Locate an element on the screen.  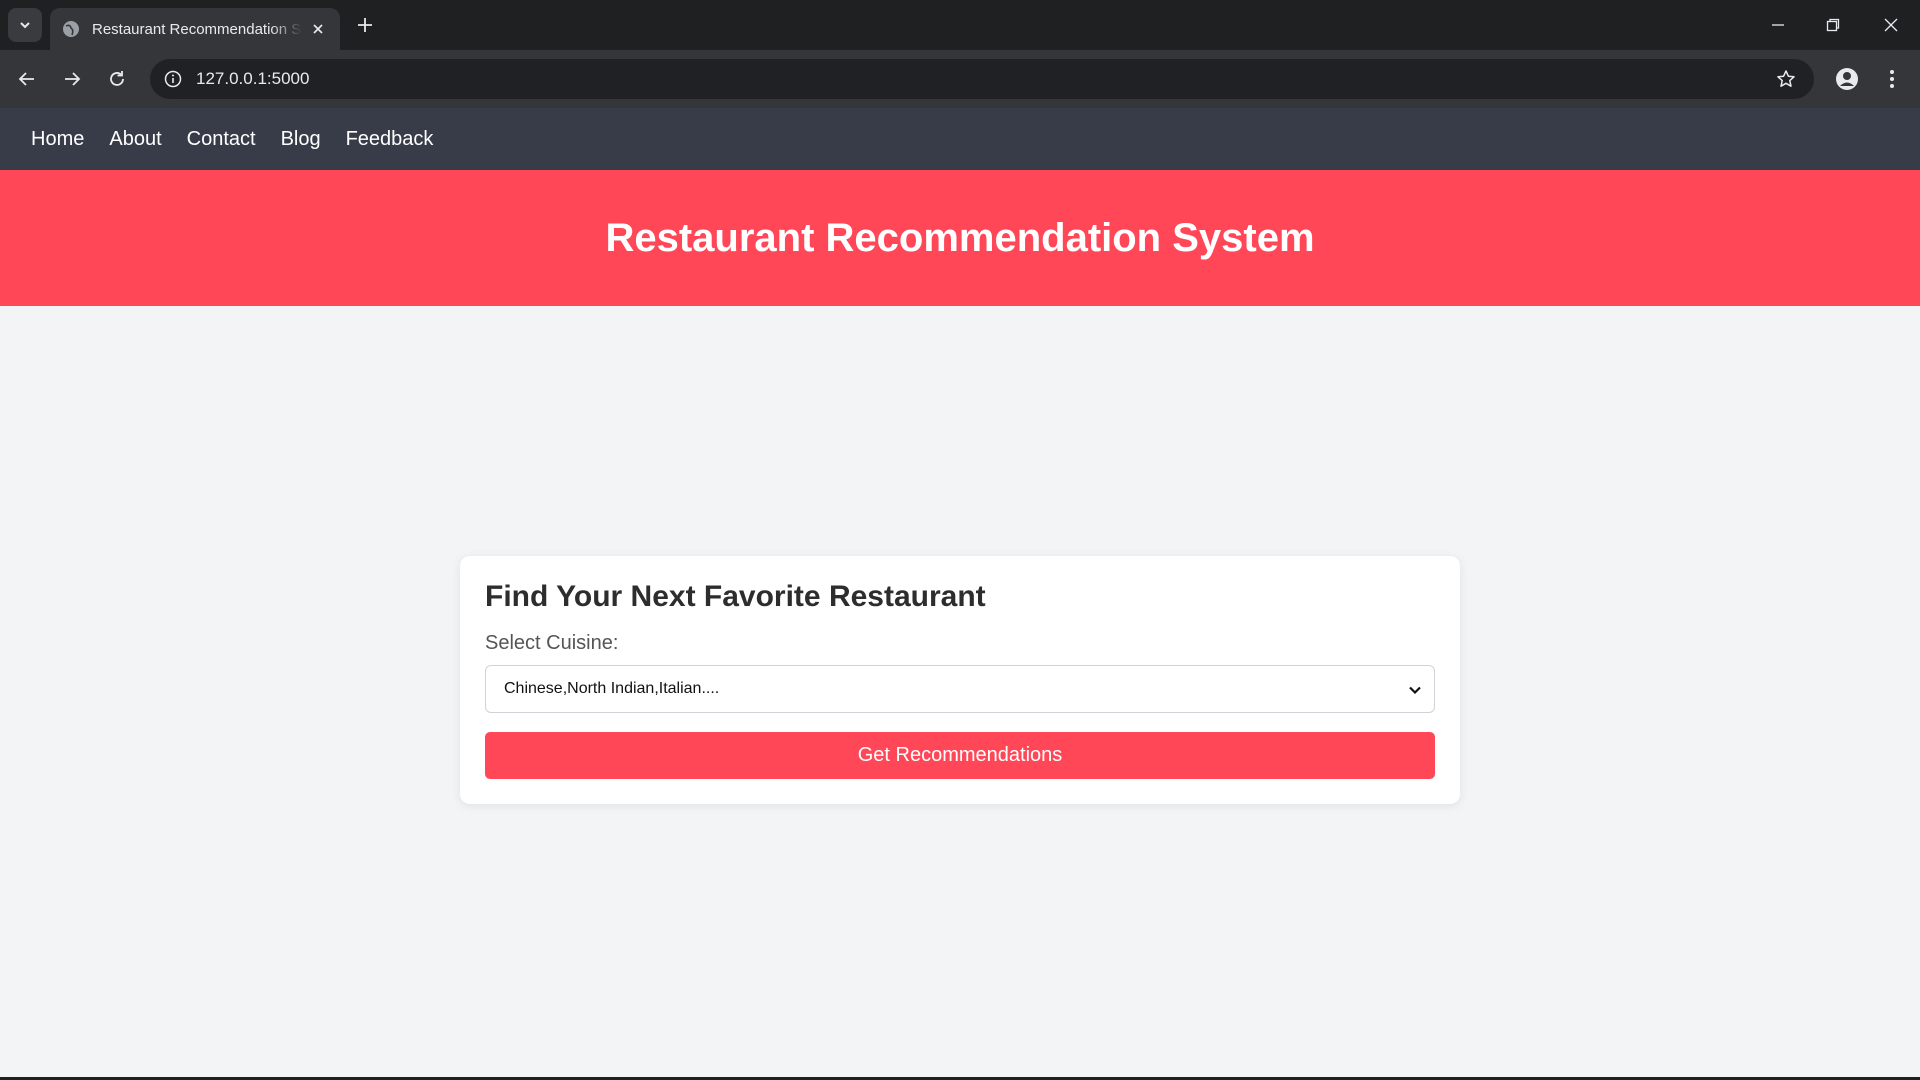
address-bar: 127.0.0.1:5000 is located at coordinates (982, 79).